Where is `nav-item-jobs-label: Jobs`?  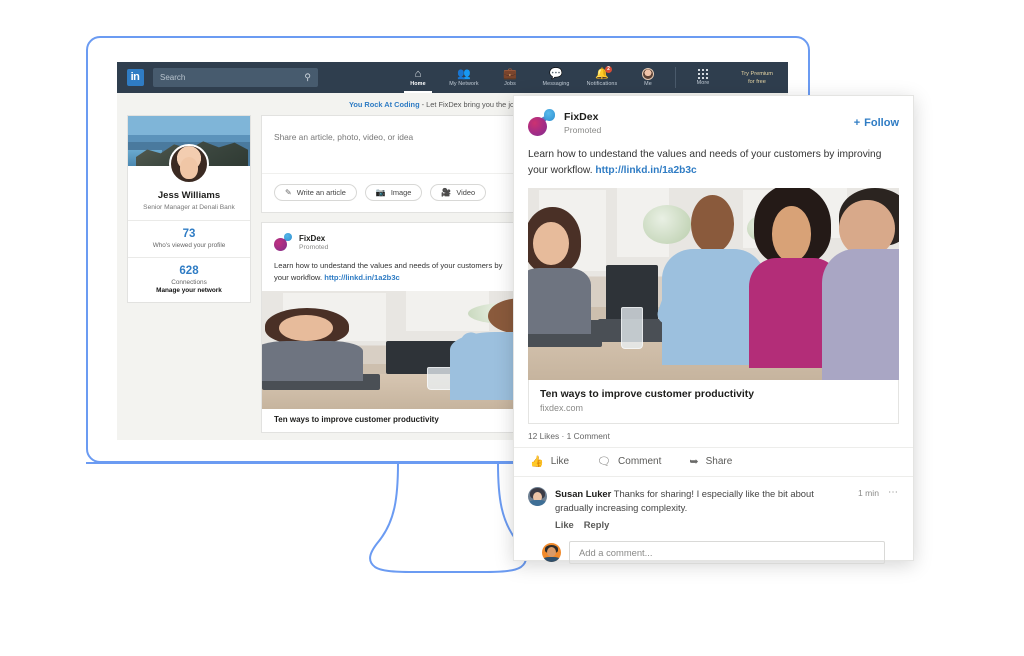
nav-item-jobs-label: Jobs is located at coordinates (510, 83).